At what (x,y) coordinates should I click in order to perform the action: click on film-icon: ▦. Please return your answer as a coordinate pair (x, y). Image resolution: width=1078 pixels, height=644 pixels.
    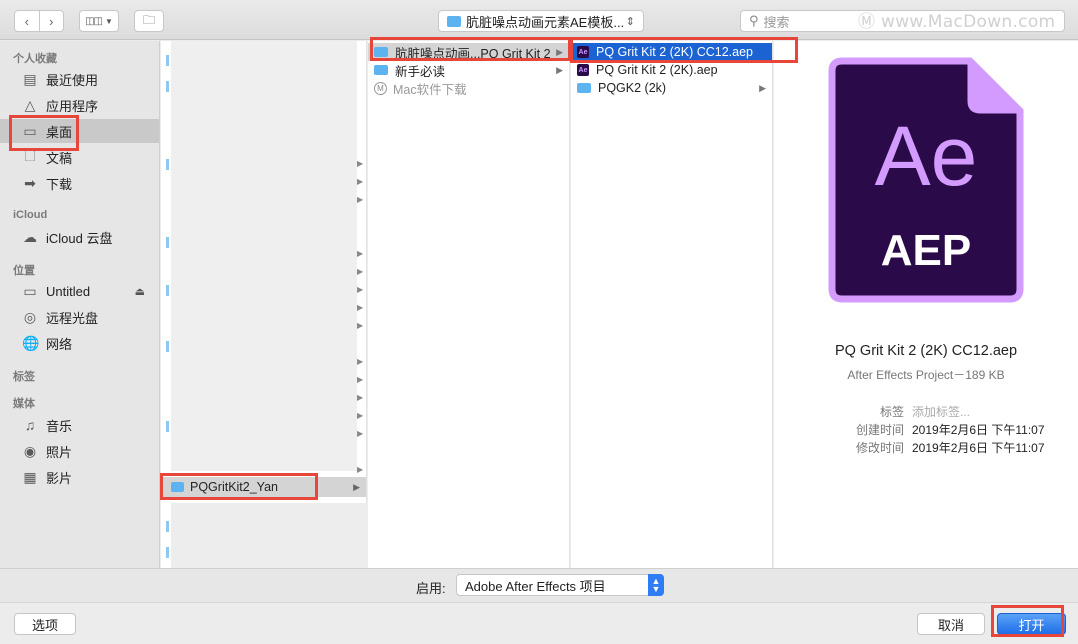
    Looking at the image, I should click on (30, 476).